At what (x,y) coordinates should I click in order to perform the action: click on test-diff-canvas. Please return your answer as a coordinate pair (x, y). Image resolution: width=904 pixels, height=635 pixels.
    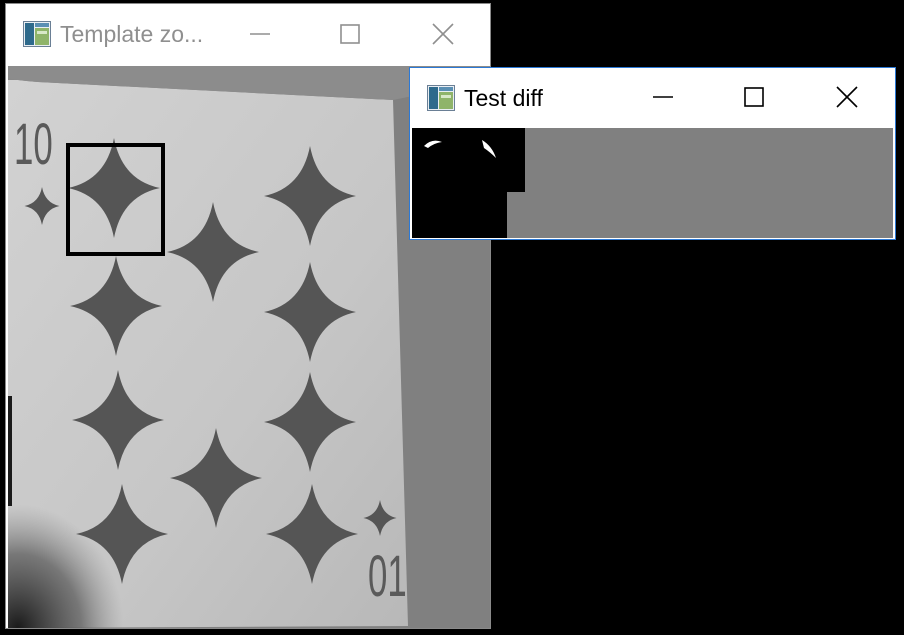
    Looking at the image, I should click on (652, 183).